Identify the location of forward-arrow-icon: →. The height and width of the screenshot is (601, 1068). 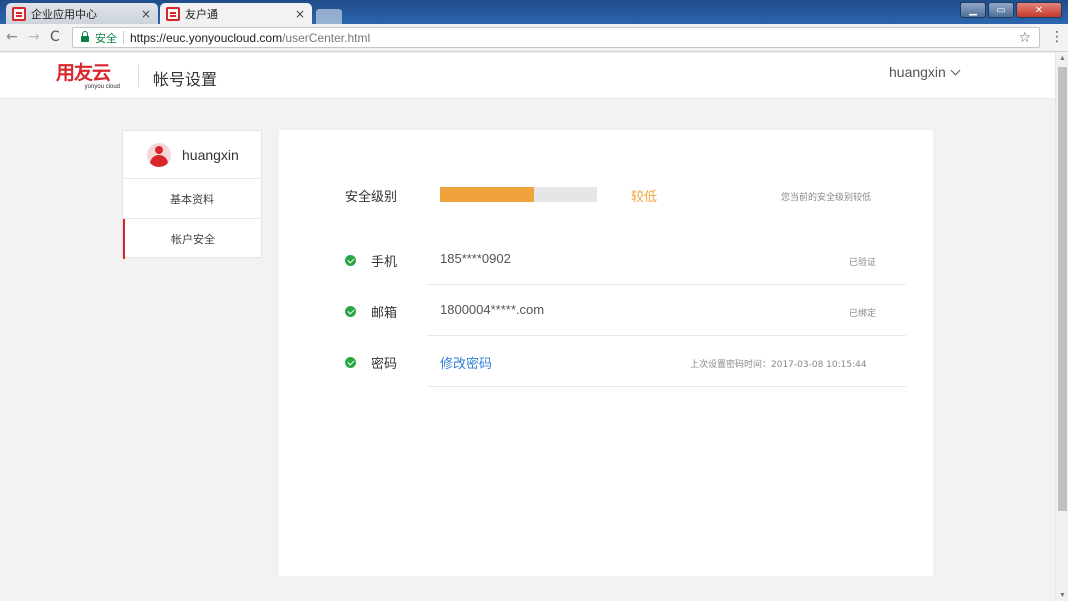
(34, 37).